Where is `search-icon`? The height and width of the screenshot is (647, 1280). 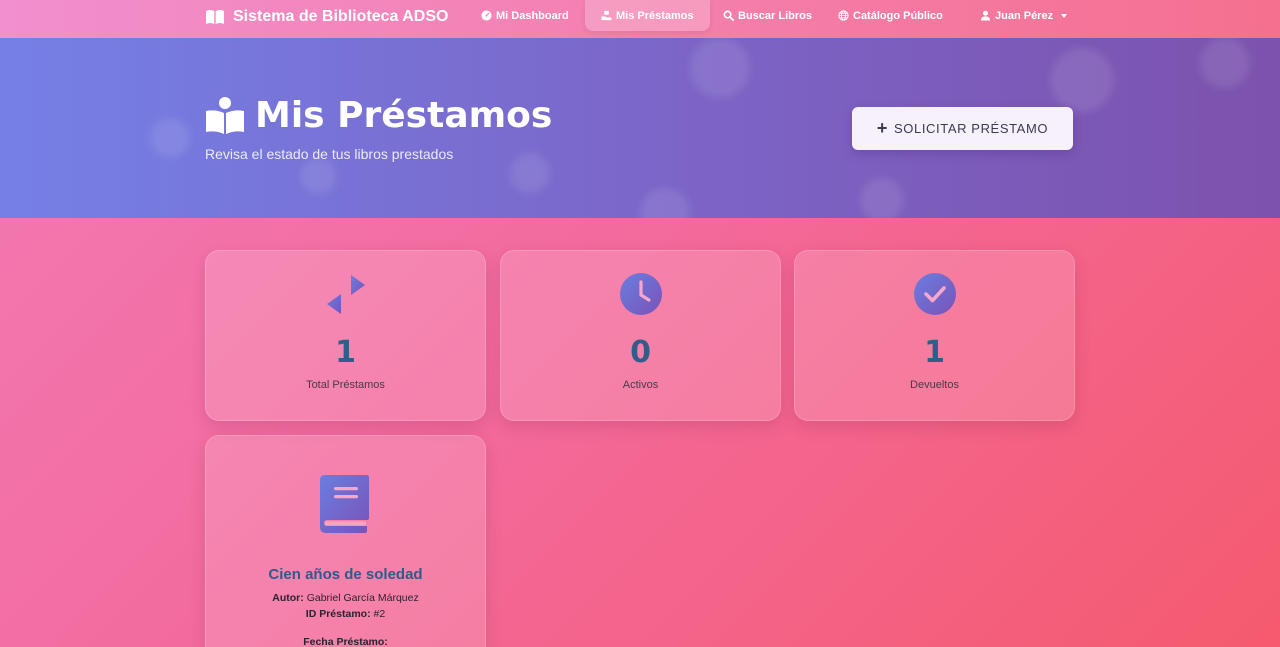
search-icon is located at coordinates (728, 15).